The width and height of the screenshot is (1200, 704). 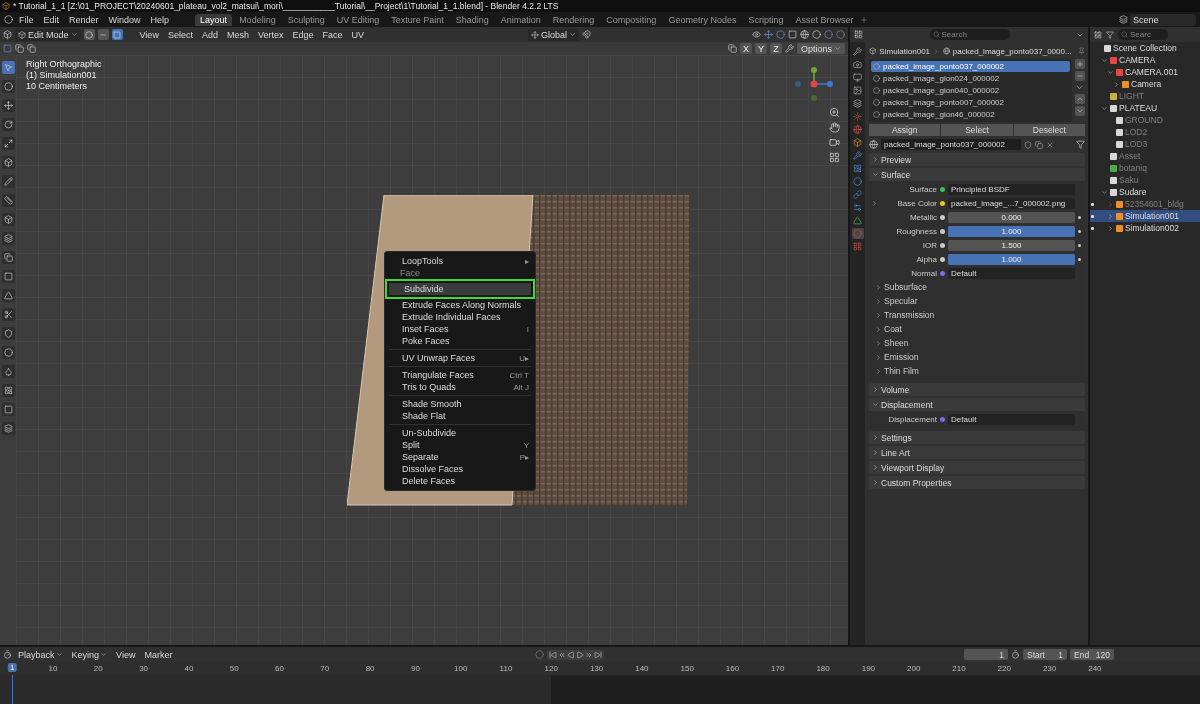 What do you see at coordinates (1092, 654) in the screenshot?
I see `end-frame-field: End 120` at bounding box center [1092, 654].